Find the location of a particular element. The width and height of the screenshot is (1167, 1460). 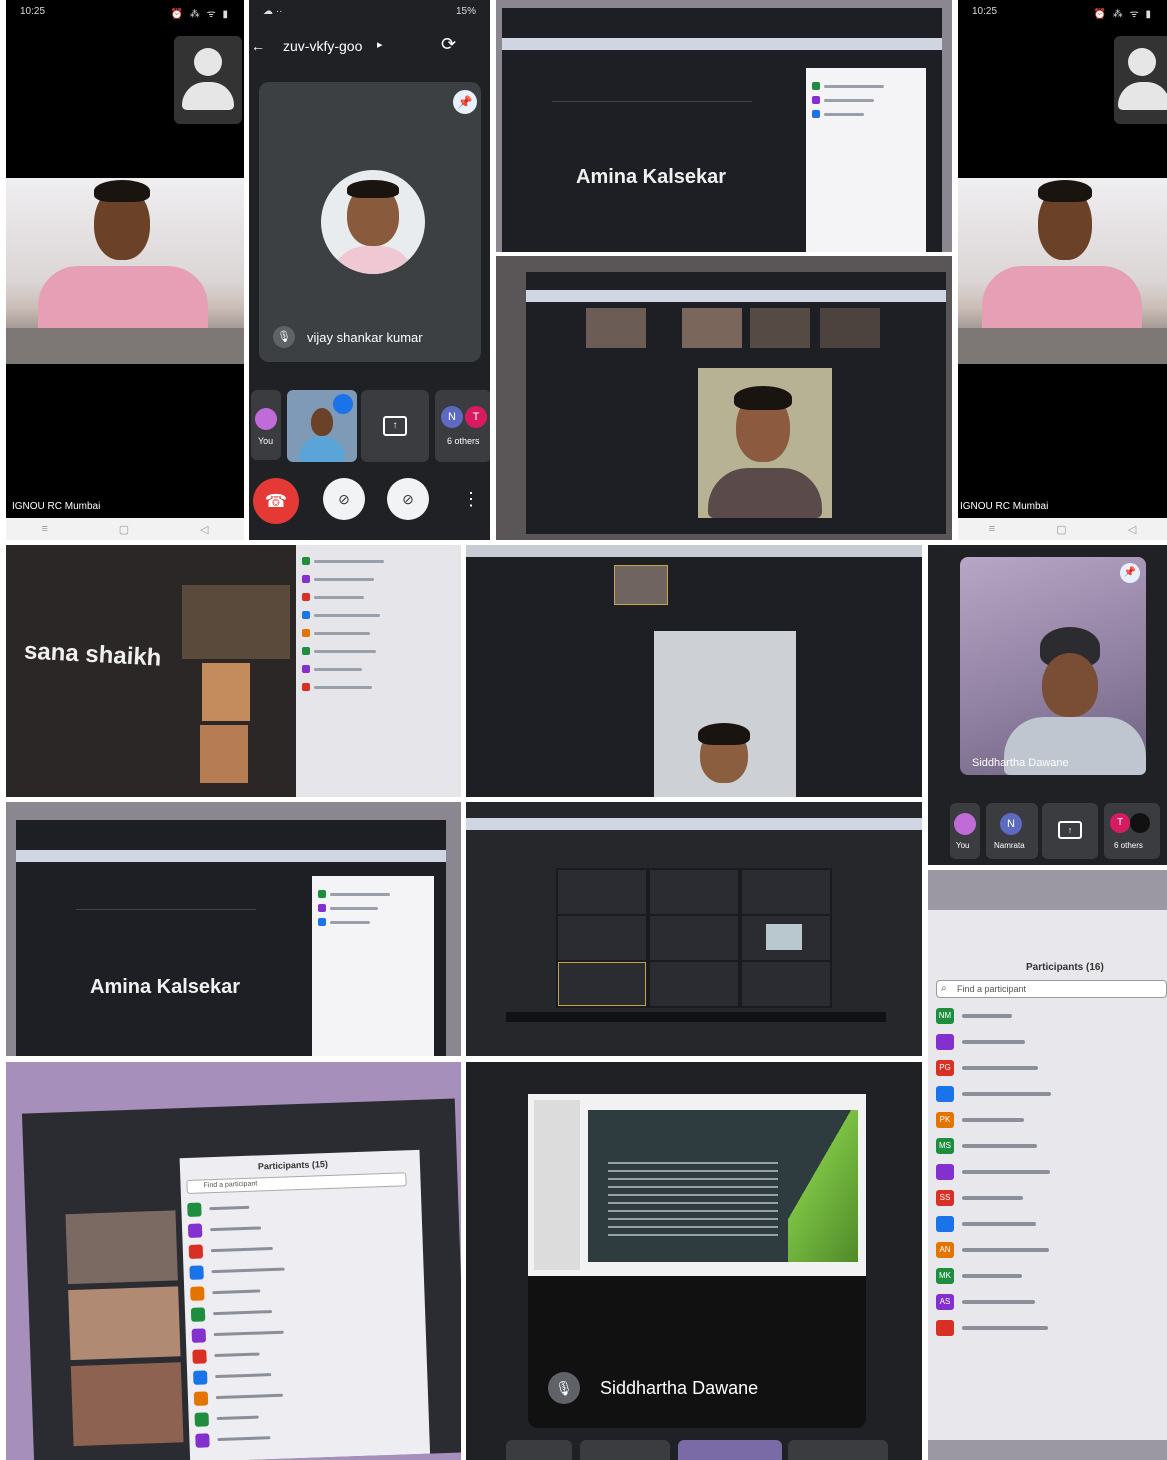

back-arrow-icon: ← is located at coordinates (258, 46).